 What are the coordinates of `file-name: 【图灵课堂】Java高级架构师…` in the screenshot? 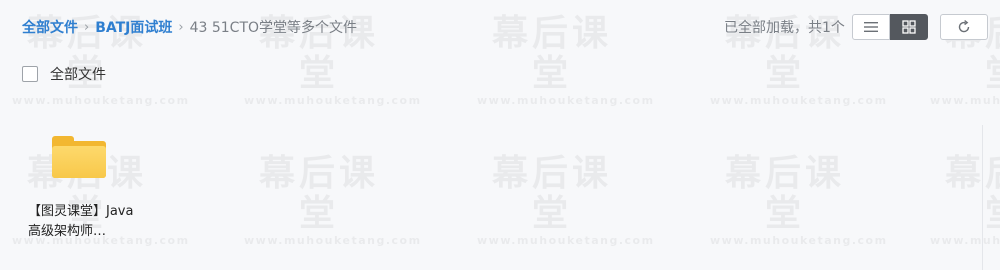 It's located at (81, 221).